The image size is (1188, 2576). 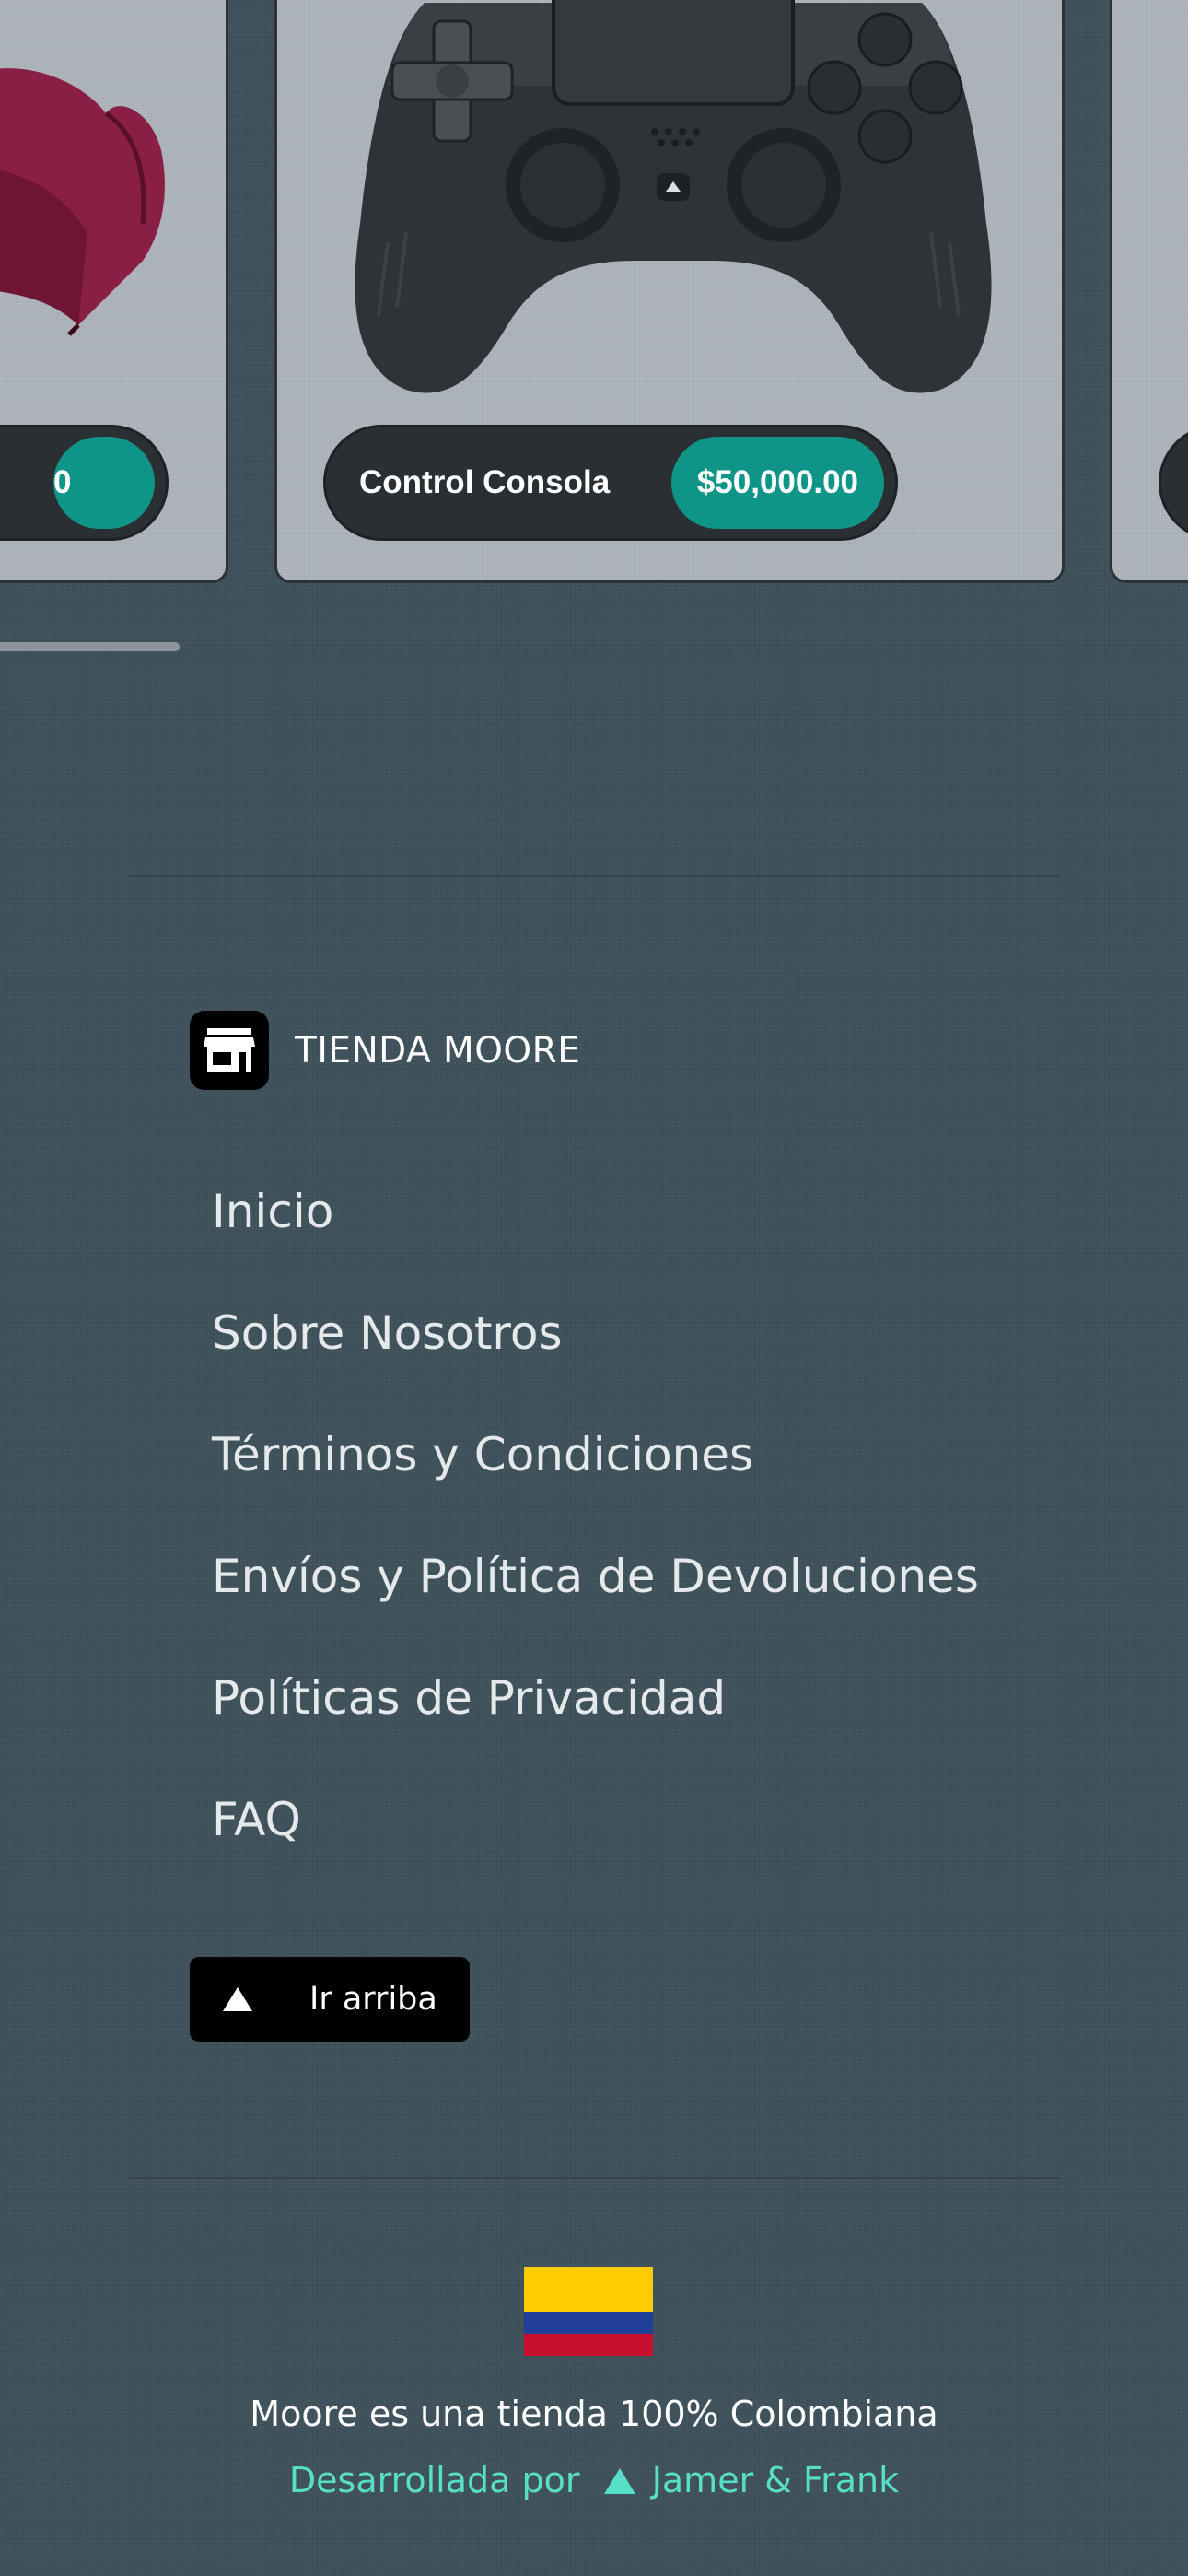 What do you see at coordinates (373, 2000) in the screenshot?
I see `back-to-top-label: Ir arriba` at bounding box center [373, 2000].